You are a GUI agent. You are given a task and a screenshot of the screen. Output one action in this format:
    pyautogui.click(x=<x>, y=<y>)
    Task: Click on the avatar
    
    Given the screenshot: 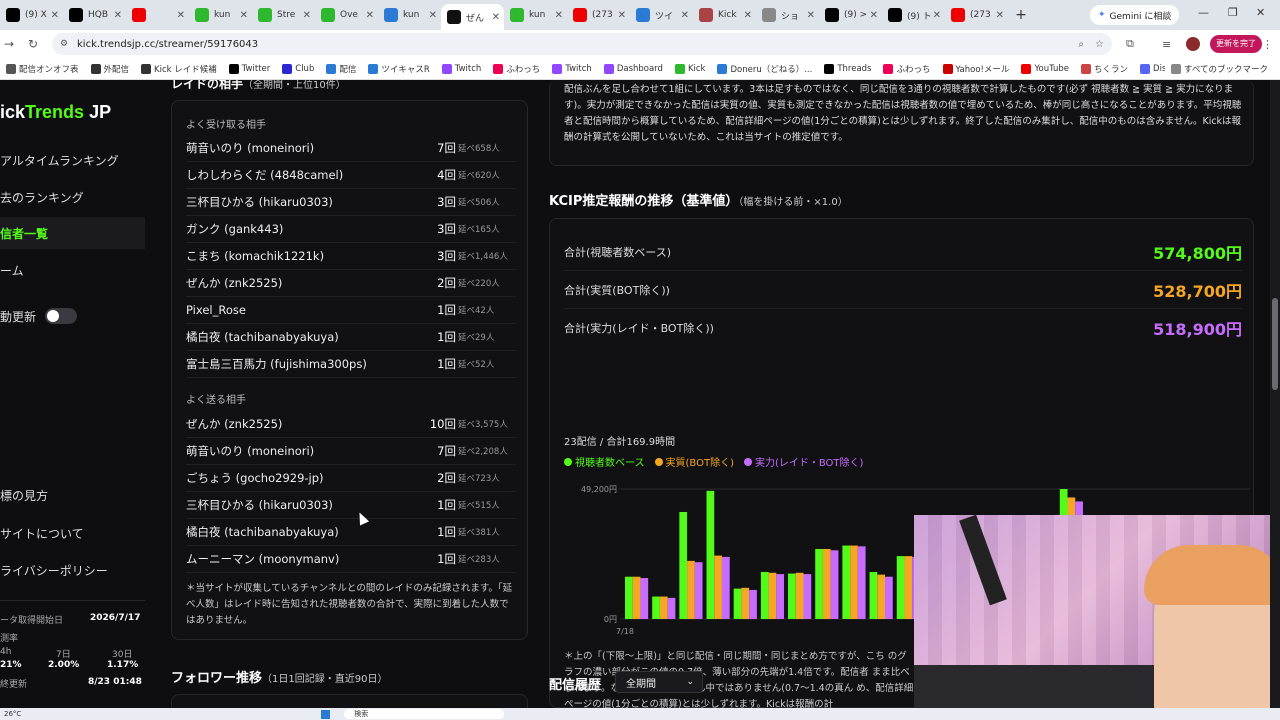 What is the action you would take?
    pyautogui.click(x=1193, y=44)
    